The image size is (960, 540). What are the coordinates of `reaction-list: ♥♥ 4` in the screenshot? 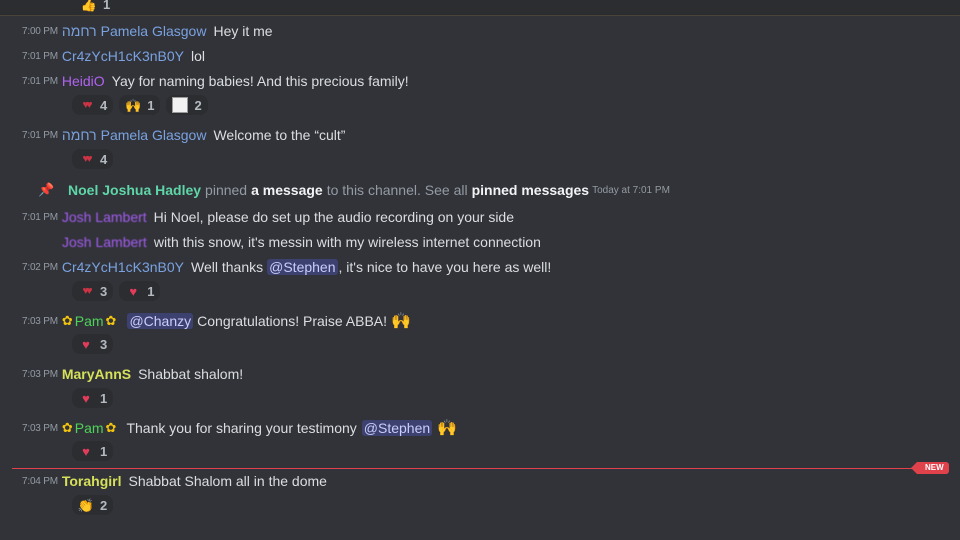 It's located at (93, 160).